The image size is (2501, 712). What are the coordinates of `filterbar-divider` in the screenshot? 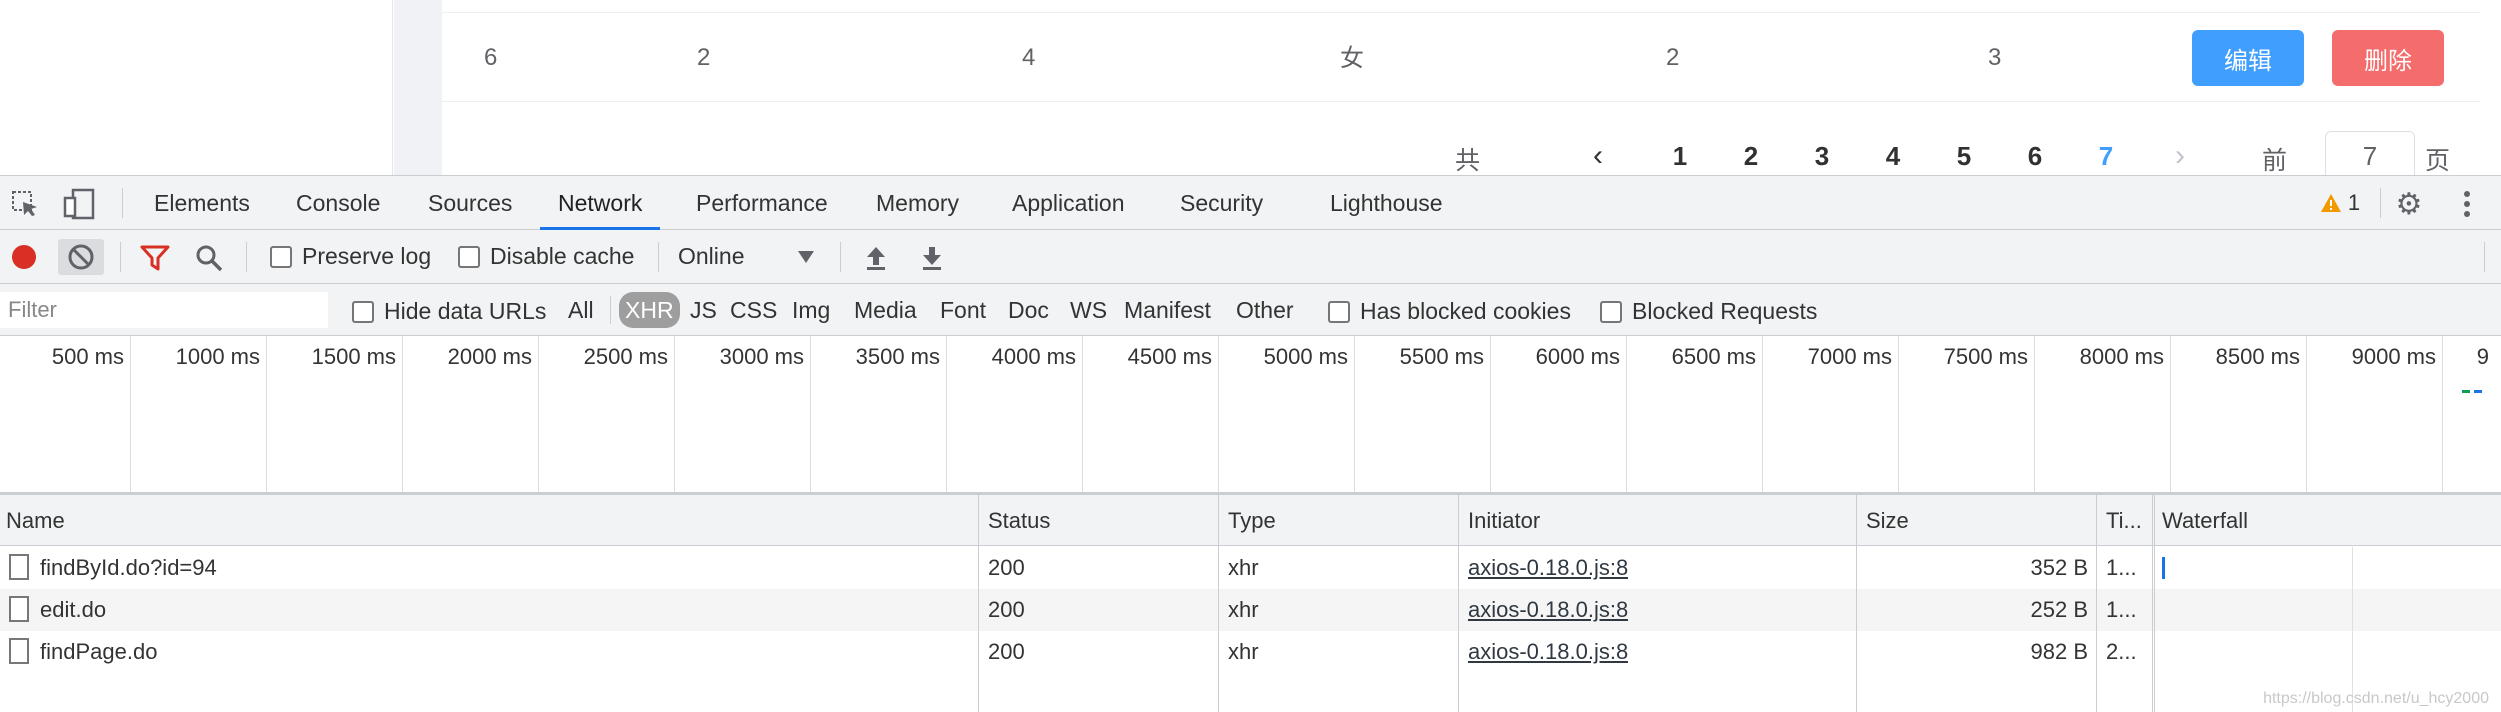 It's located at (610, 310).